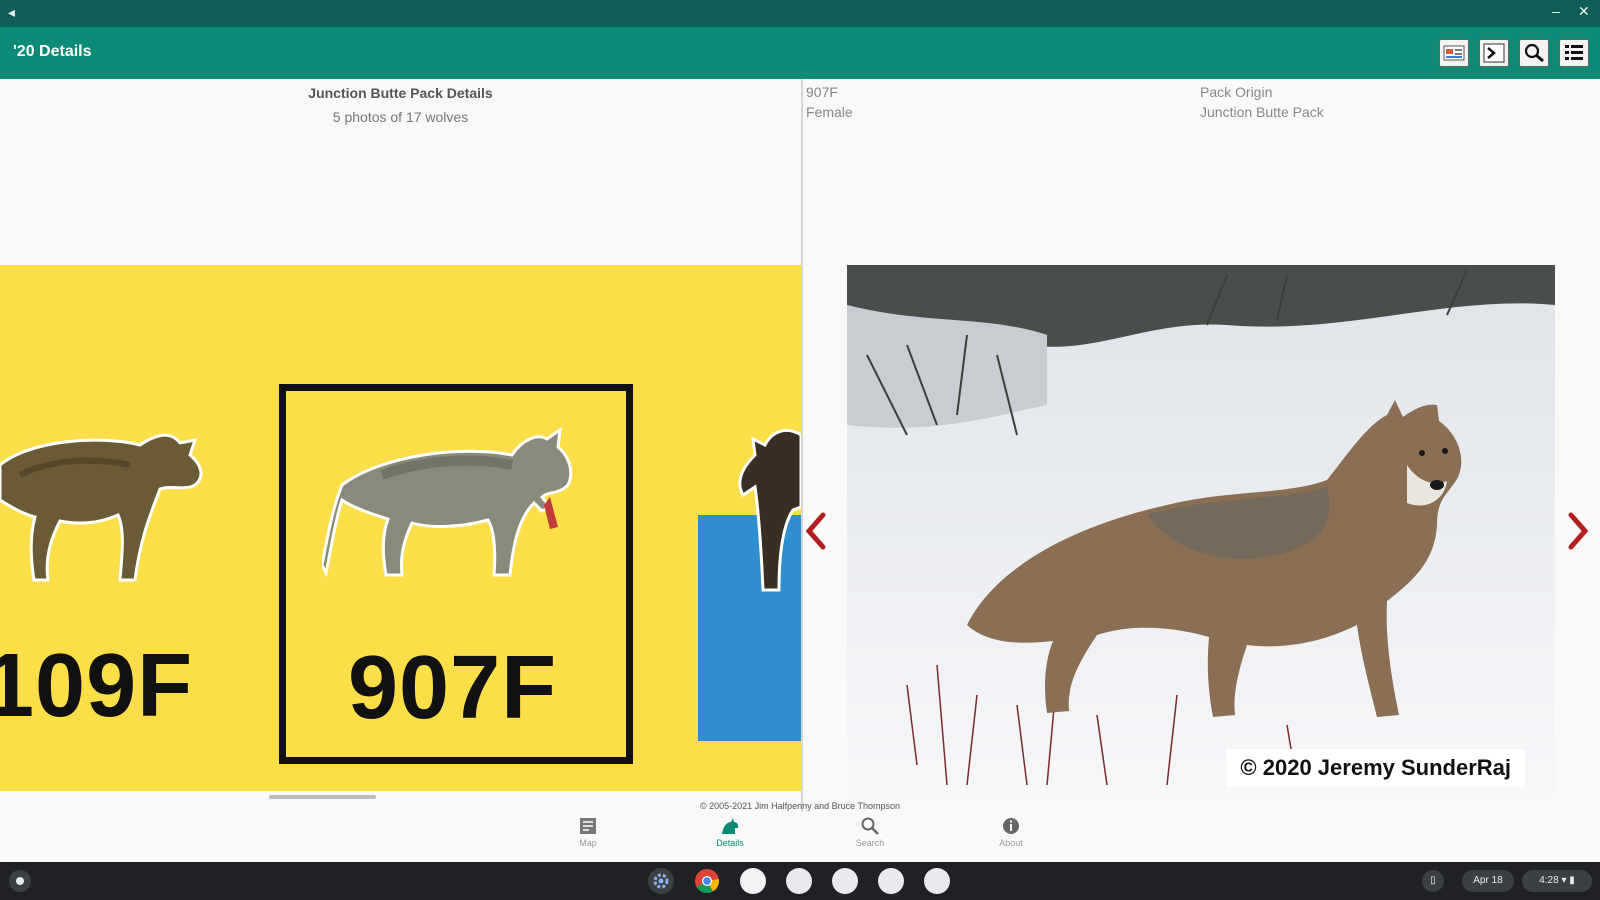 The width and height of the screenshot is (1600, 900). What do you see at coordinates (11, 12) in the screenshot?
I see `window-back-button: ◂` at bounding box center [11, 12].